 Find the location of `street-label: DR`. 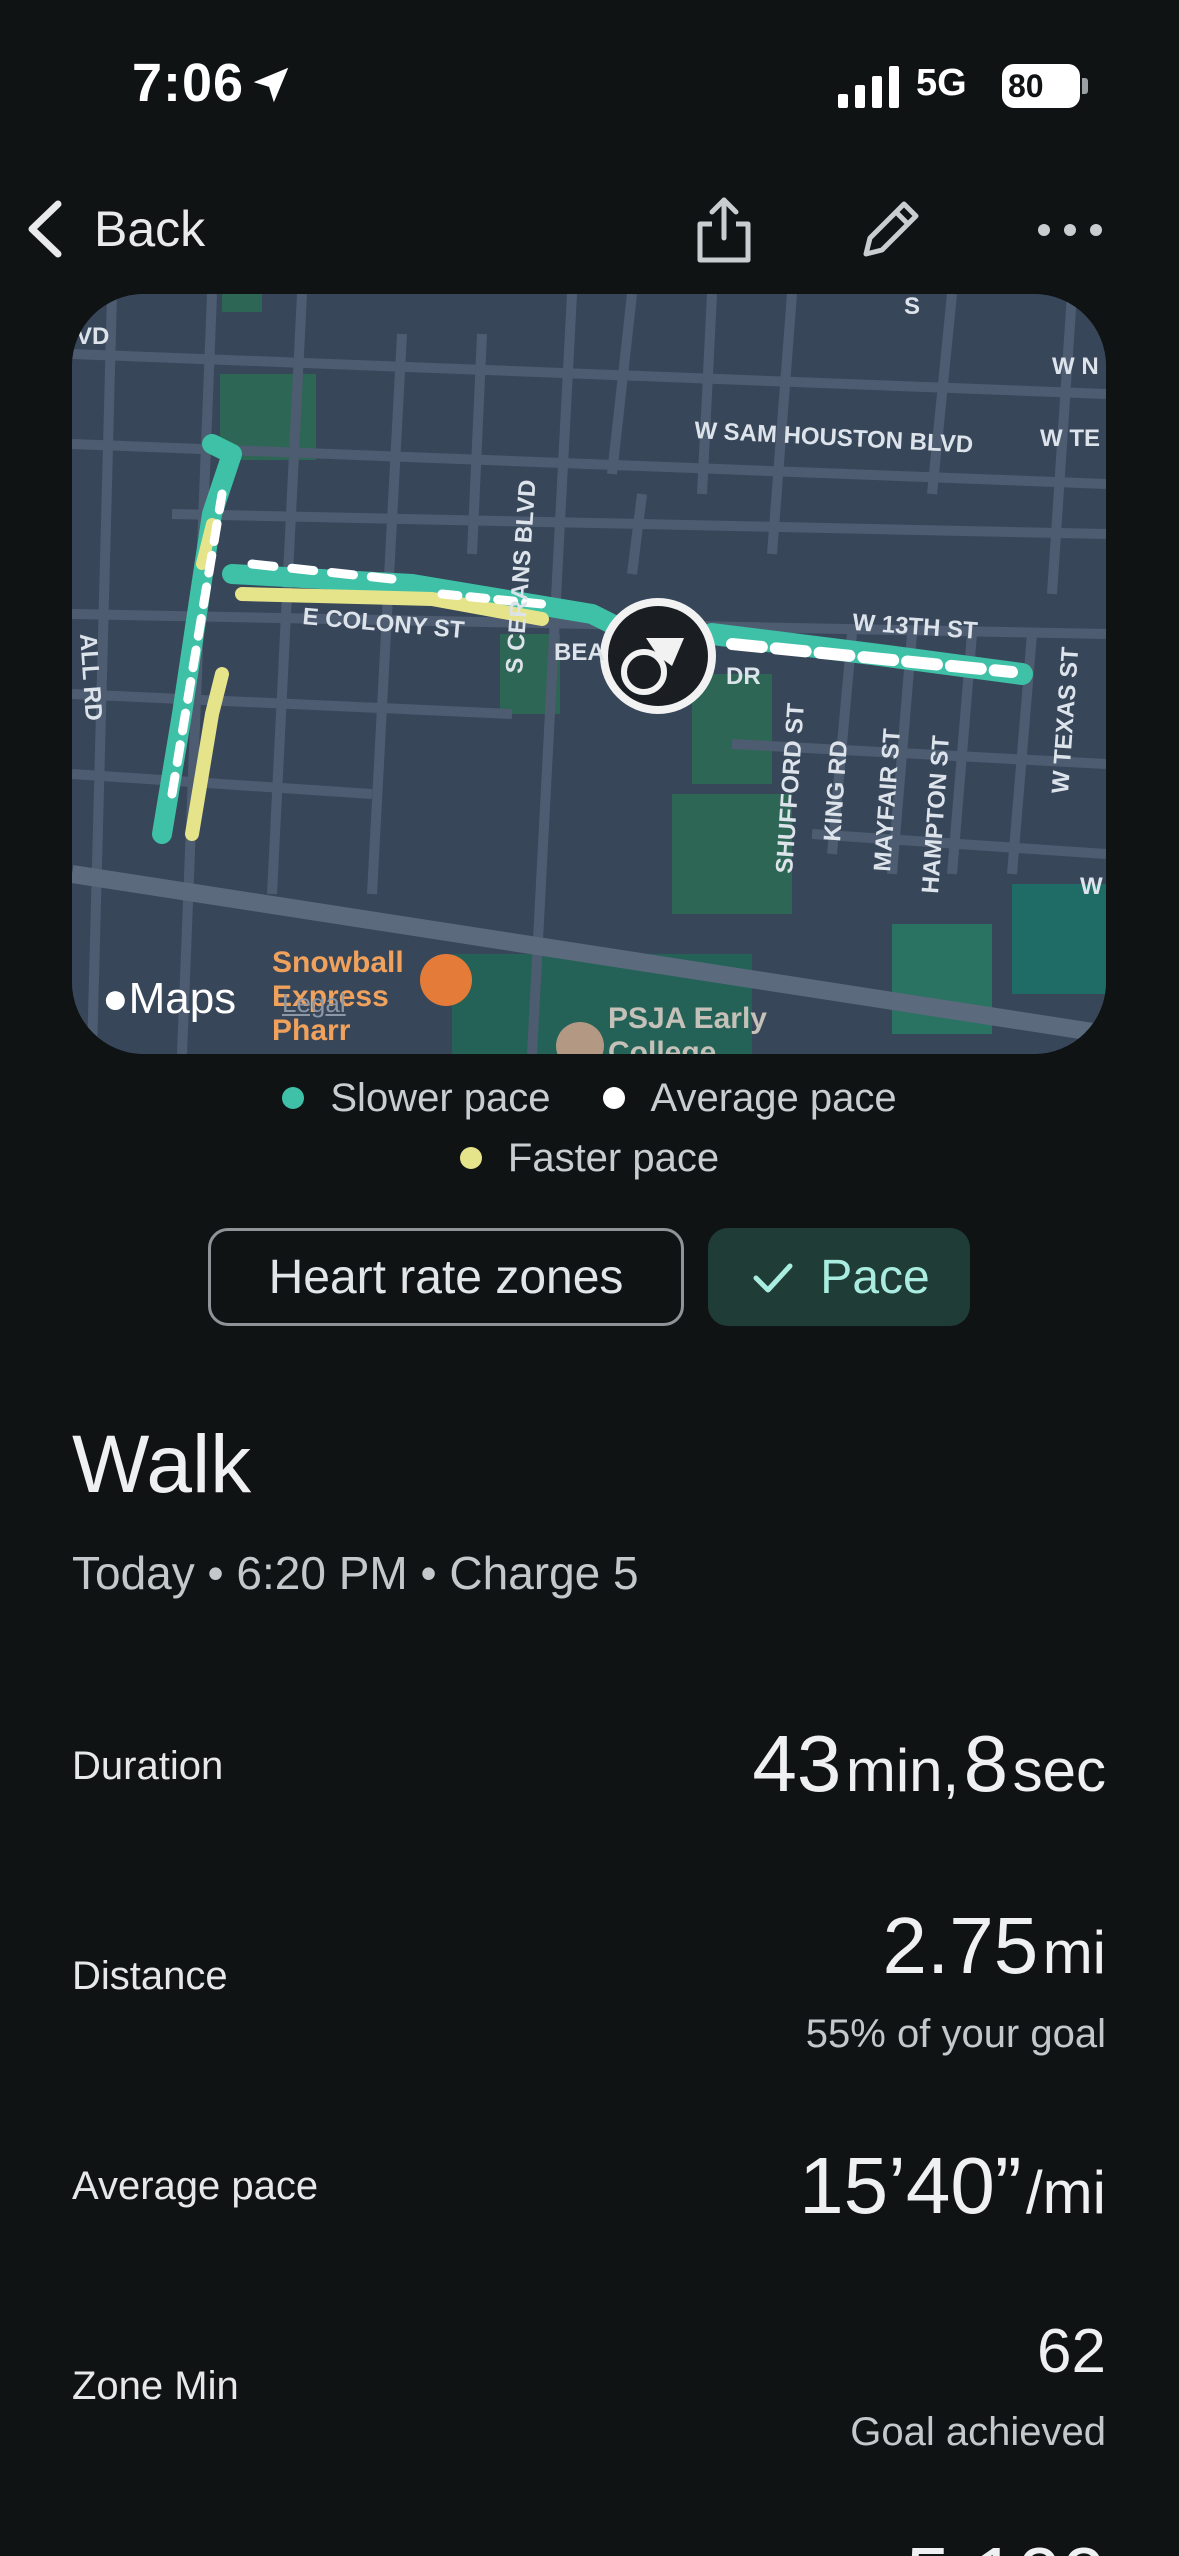

street-label: DR is located at coordinates (743, 676).